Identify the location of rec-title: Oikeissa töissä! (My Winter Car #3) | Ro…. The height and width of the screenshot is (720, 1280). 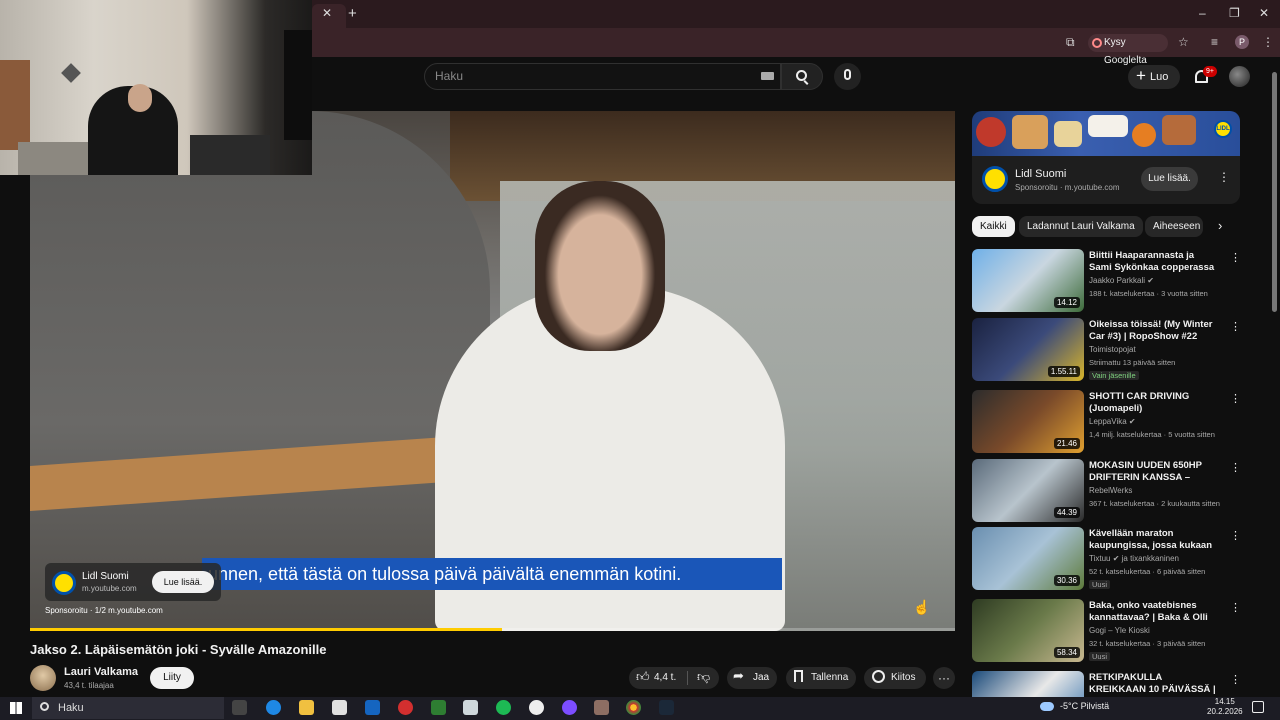
(1153, 331).